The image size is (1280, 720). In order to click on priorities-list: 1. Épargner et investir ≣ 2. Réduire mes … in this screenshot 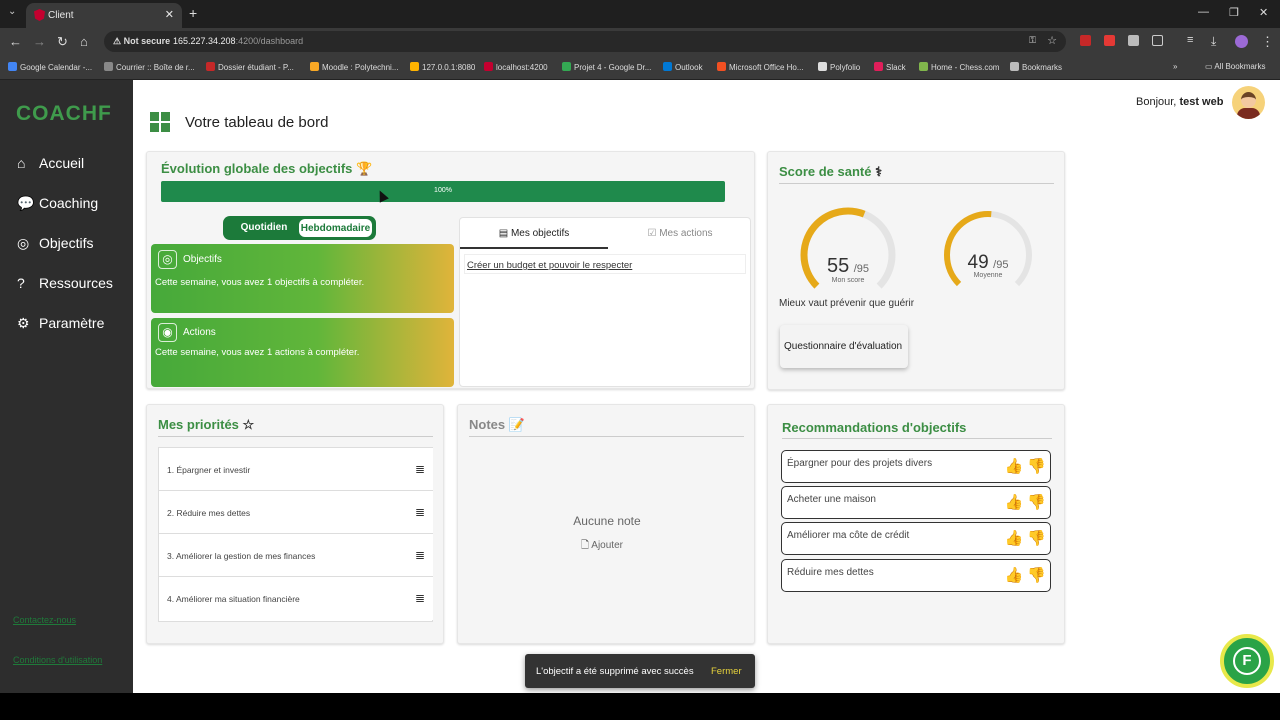, I will do `click(295, 534)`.